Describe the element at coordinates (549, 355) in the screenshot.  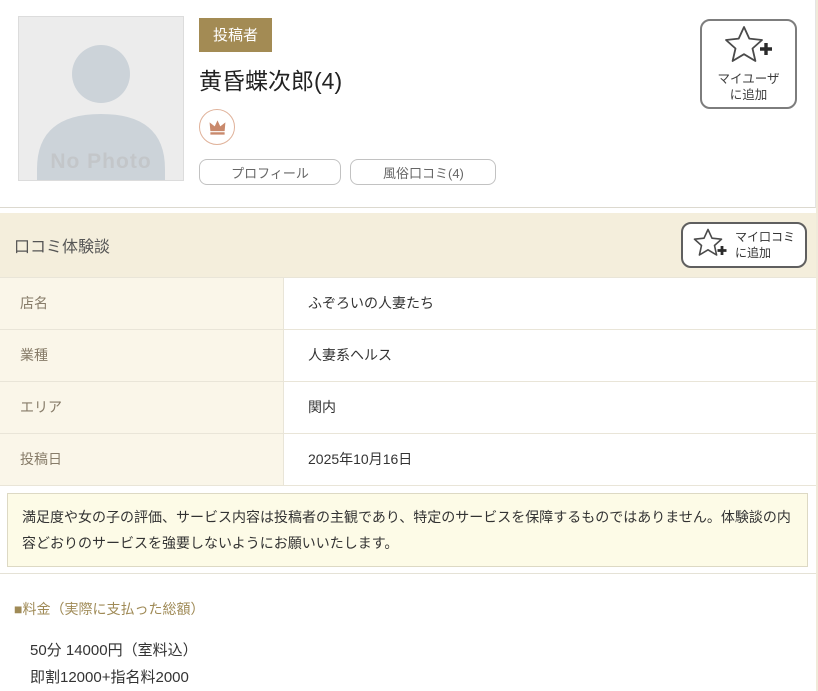
I see `row-value: 人妻系ヘルス` at that location.